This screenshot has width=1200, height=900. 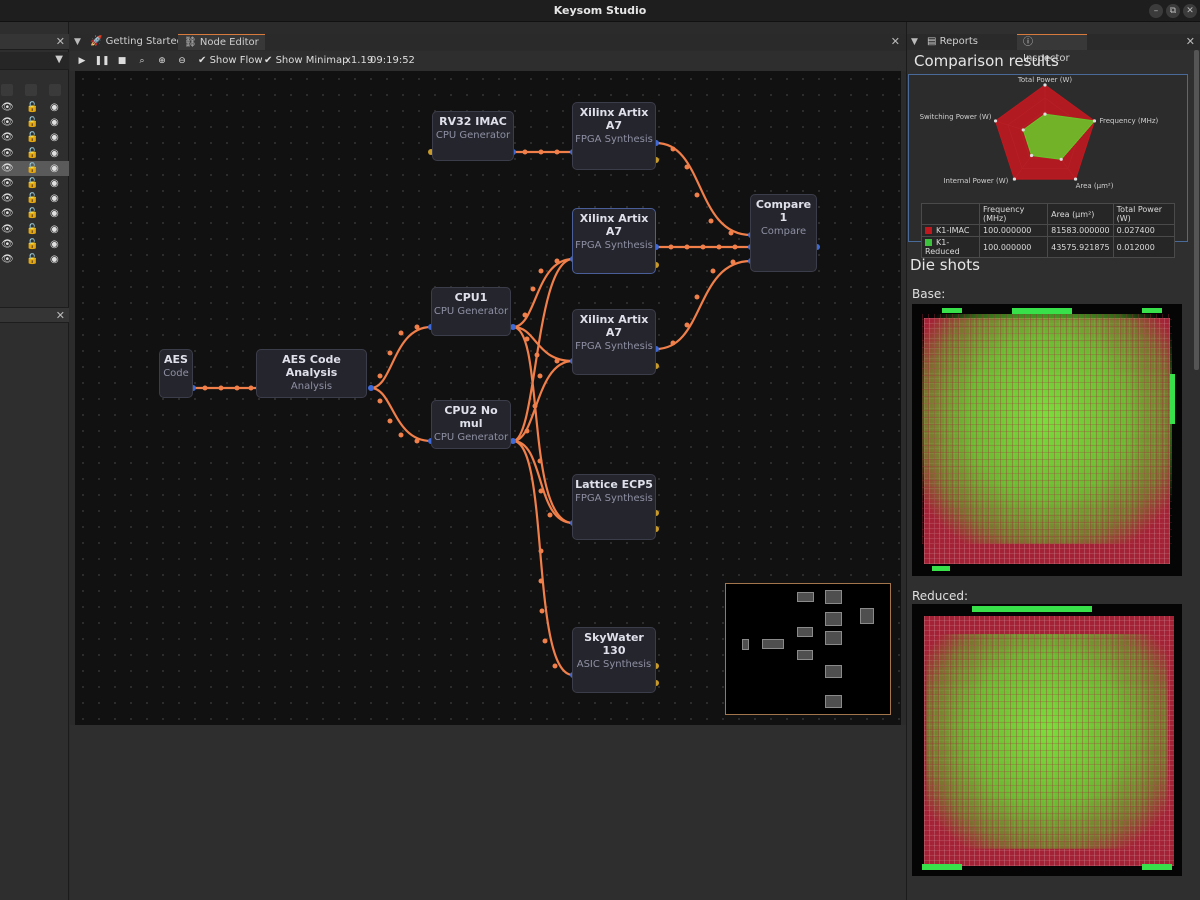 What do you see at coordinates (614, 136) in the screenshot?
I see `node-xilinx-artix-a7-1: Xilinx Artix A7 FPGA Synthesis` at bounding box center [614, 136].